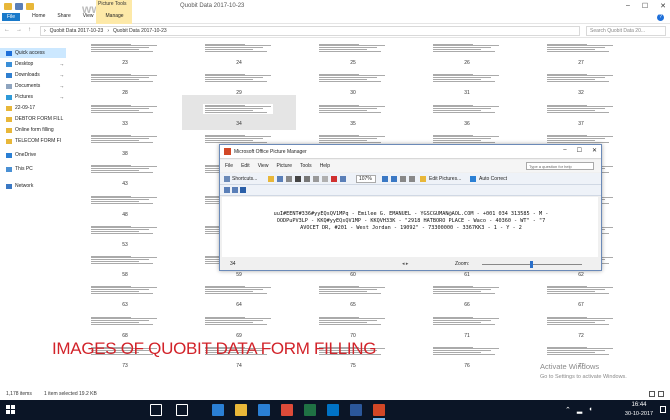  What do you see at coordinates (316, 179) in the screenshot?
I see `copy-icon` at bounding box center [316, 179].